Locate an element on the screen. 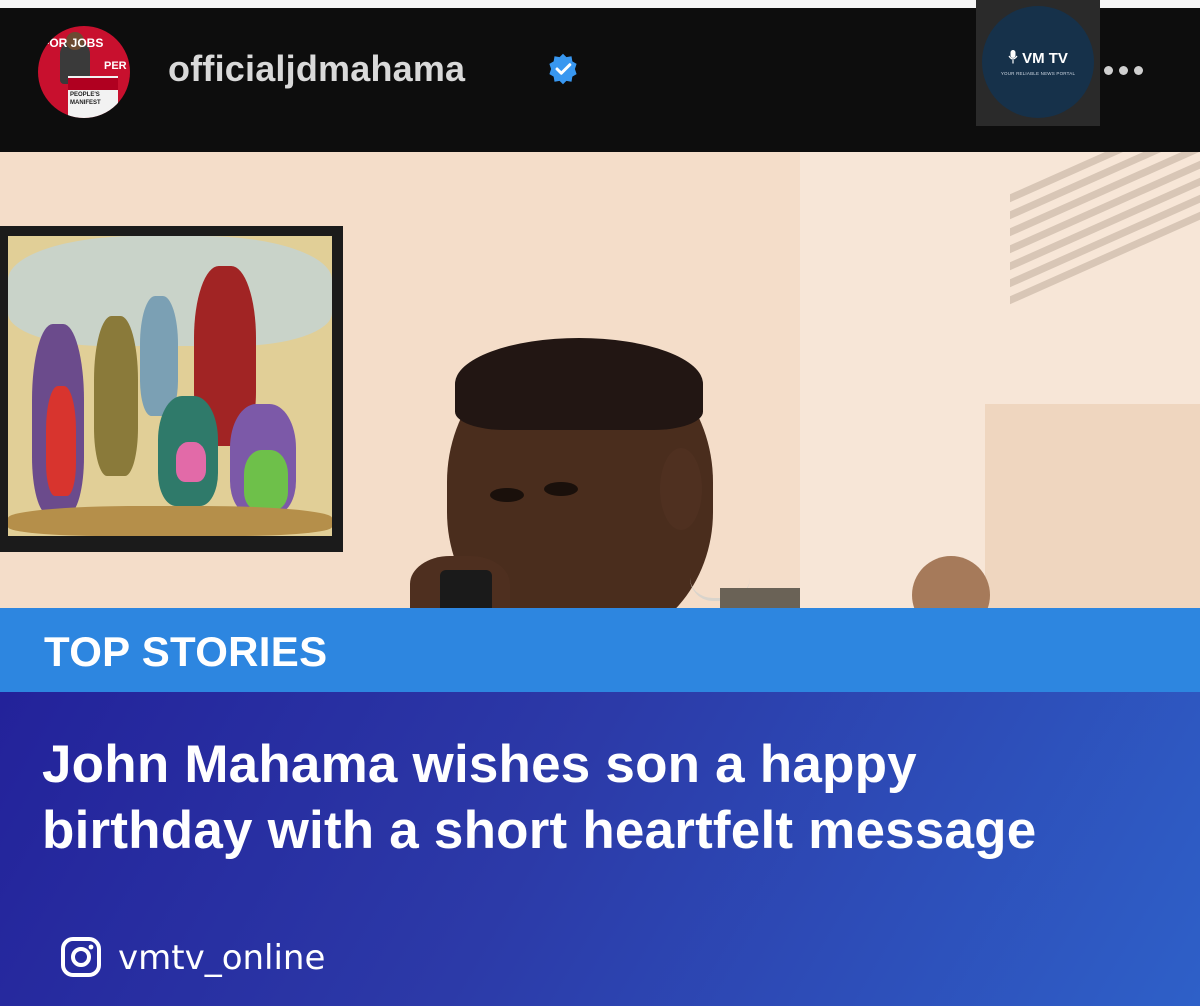 This screenshot has width=1200, height=1006. social-handle: vmtv_online is located at coordinates (221, 958).